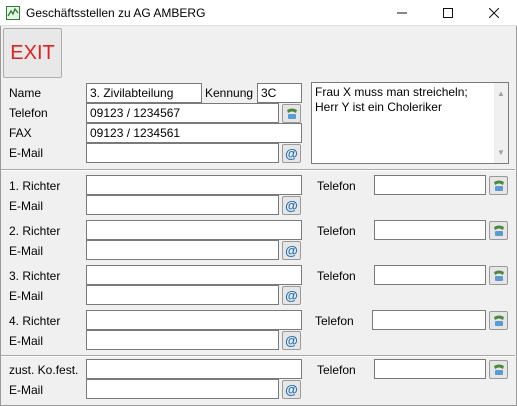  I want to click on judge-2-phone-button, so click(498, 230).